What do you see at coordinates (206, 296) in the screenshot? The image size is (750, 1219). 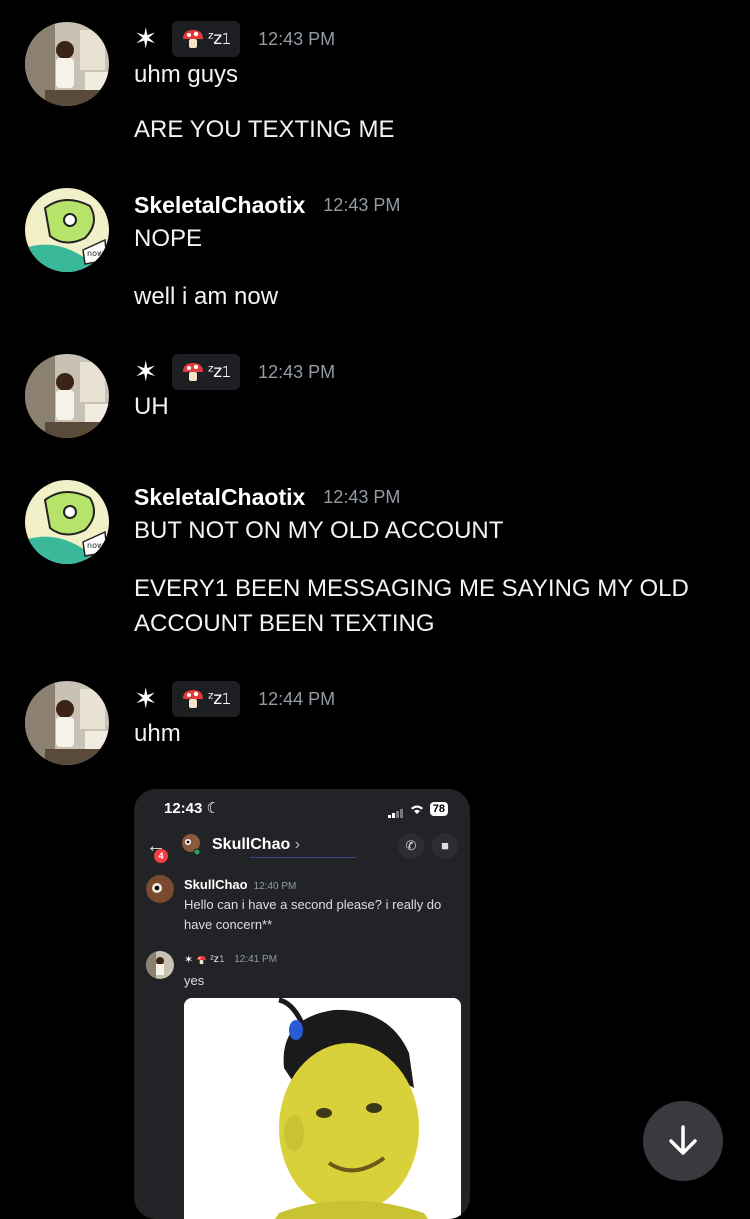 I see `message-text: well i am now` at bounding box center [206, 296].